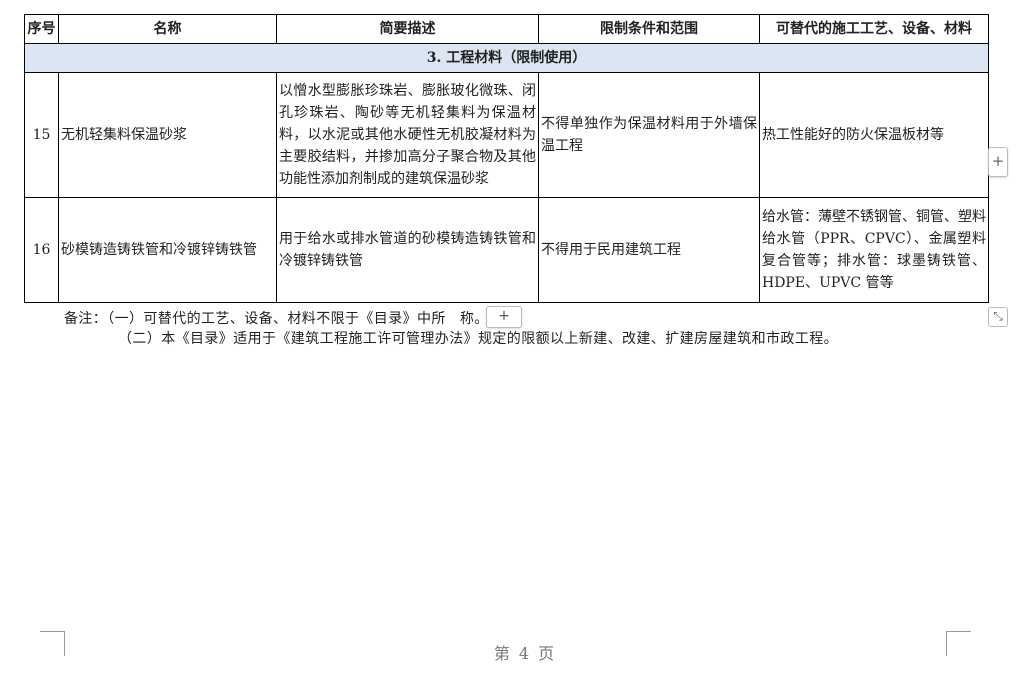 The image size is (1034, 681). Describe the element at coordinates (874, 135) in the screenshot. I see `cell-alternative: 热工性能好的防火保温板材等` at that location.